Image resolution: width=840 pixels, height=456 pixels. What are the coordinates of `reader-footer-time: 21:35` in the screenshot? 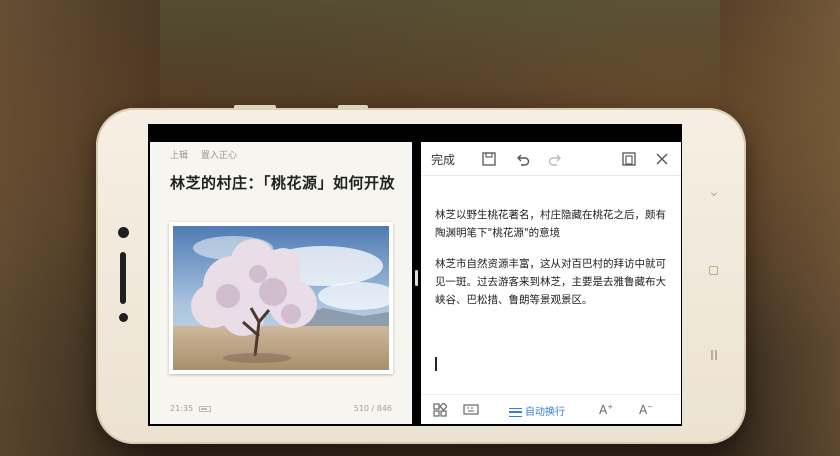 It's located at (191, 408).